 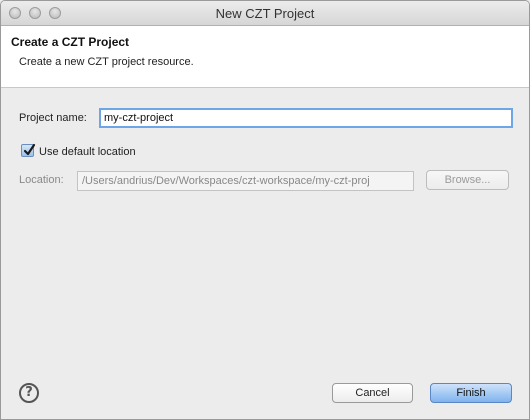 I want to click on window-title: New CZT Project, so click(x=265, y=13).